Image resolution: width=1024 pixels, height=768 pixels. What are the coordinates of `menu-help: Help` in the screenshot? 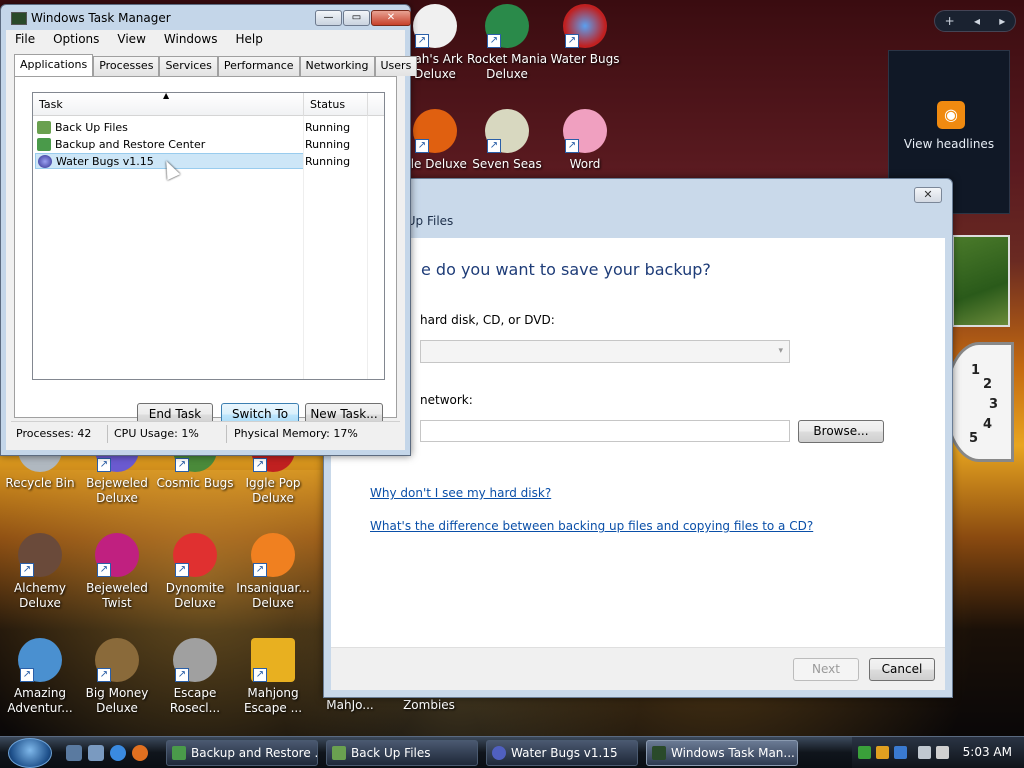 It's located at (248, 39).